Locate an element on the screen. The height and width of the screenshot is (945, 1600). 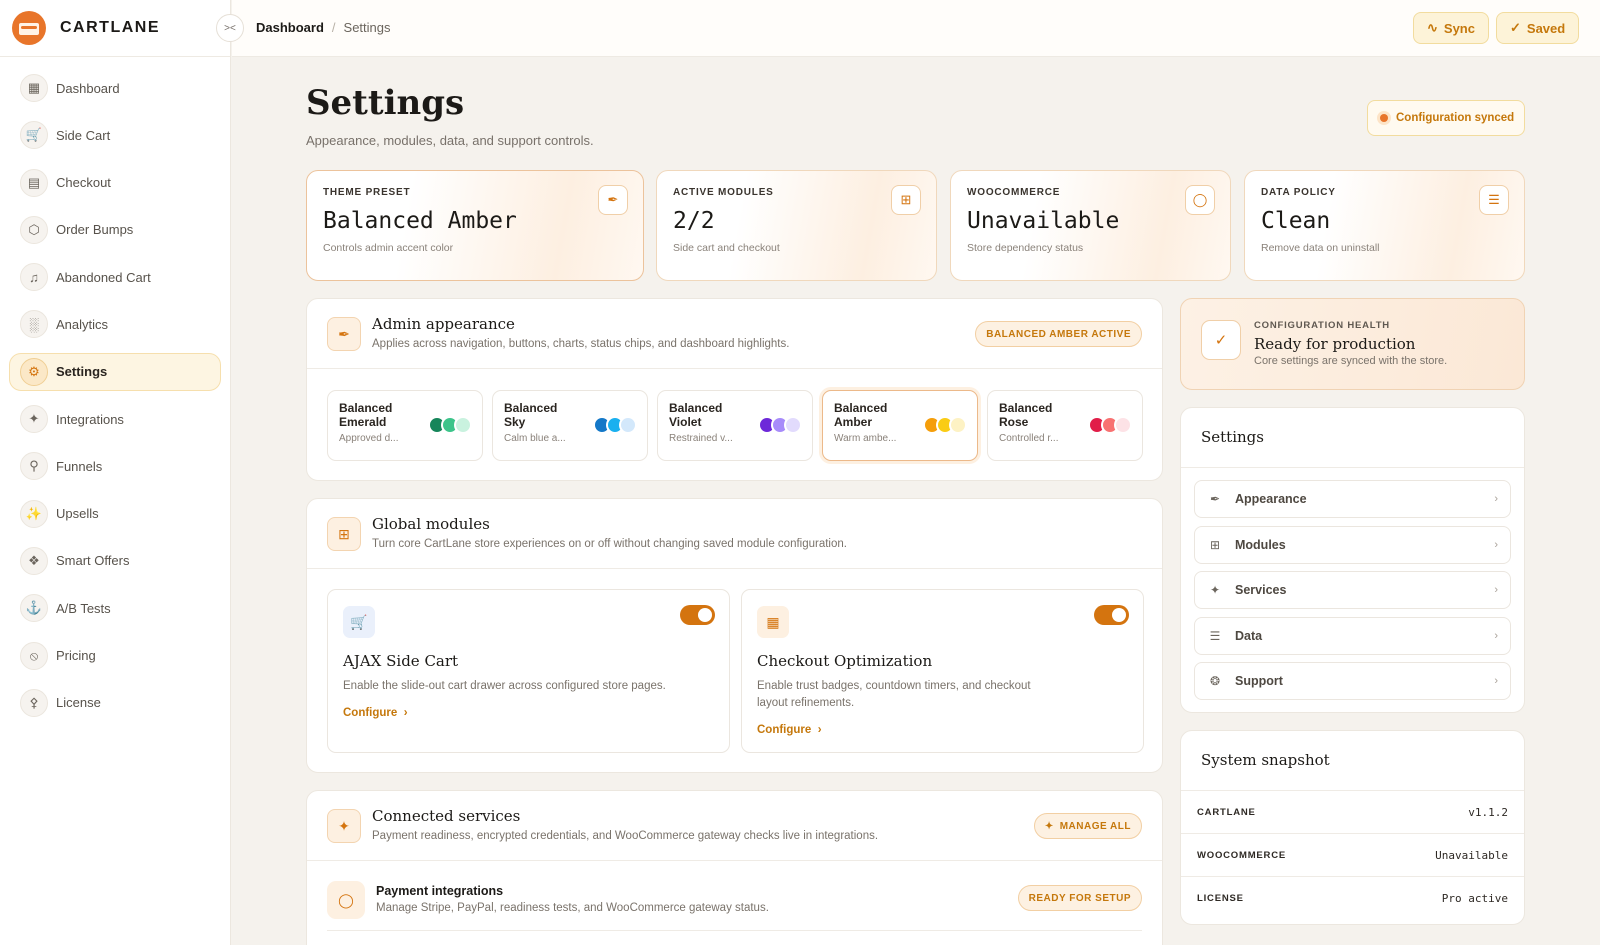
module-title: Checkout Optimization is located at coordinates (845, 661).